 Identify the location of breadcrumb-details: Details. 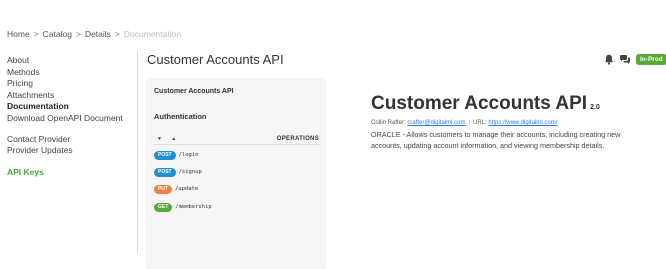
(98, 34).